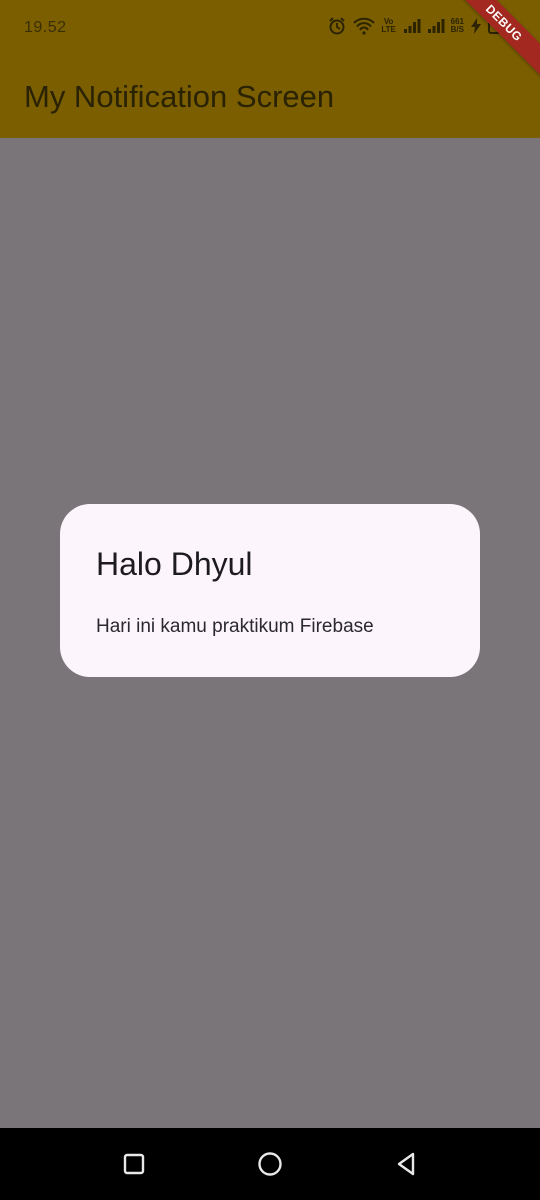 The height and width of the screenshot is (1200, 540). What do you see at coordinates (457, 29) in the screenshot?
I see `speed-unit: B/S` at bounding box center [457, 29].